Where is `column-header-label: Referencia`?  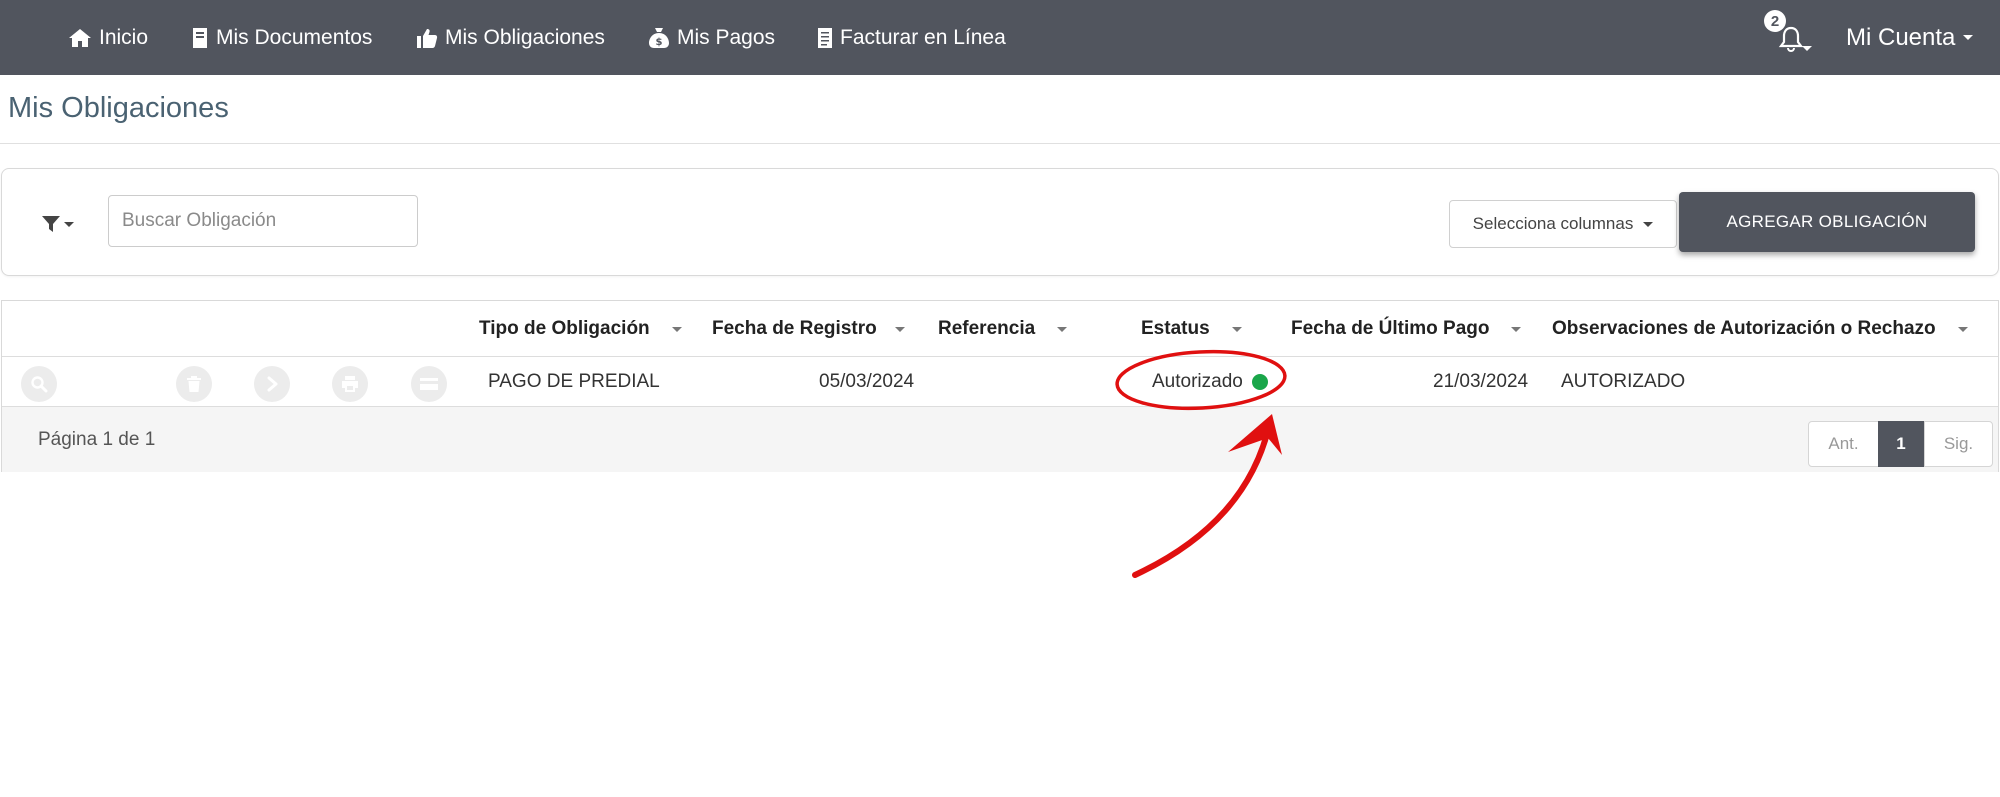
column-header-label: Referencia is located at coordinates (987, 328).